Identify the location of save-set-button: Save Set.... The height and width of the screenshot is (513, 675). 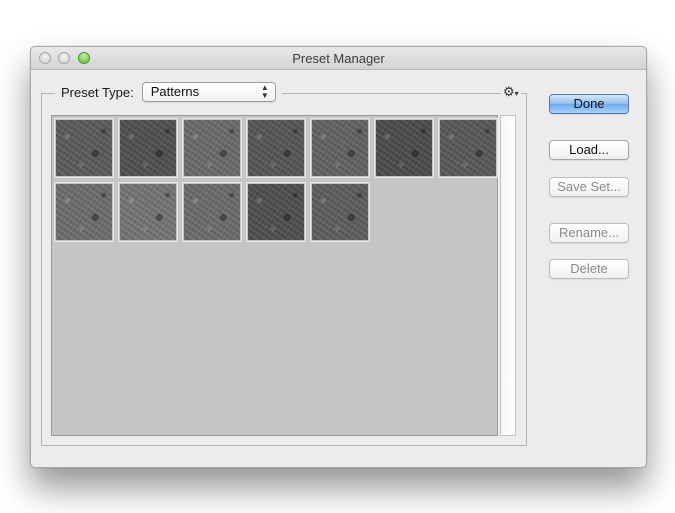
(589, 187).